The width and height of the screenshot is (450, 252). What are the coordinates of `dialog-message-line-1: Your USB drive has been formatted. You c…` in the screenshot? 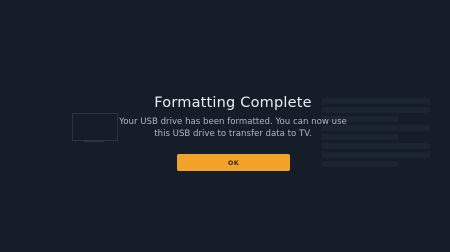 It's located at (233, 122).